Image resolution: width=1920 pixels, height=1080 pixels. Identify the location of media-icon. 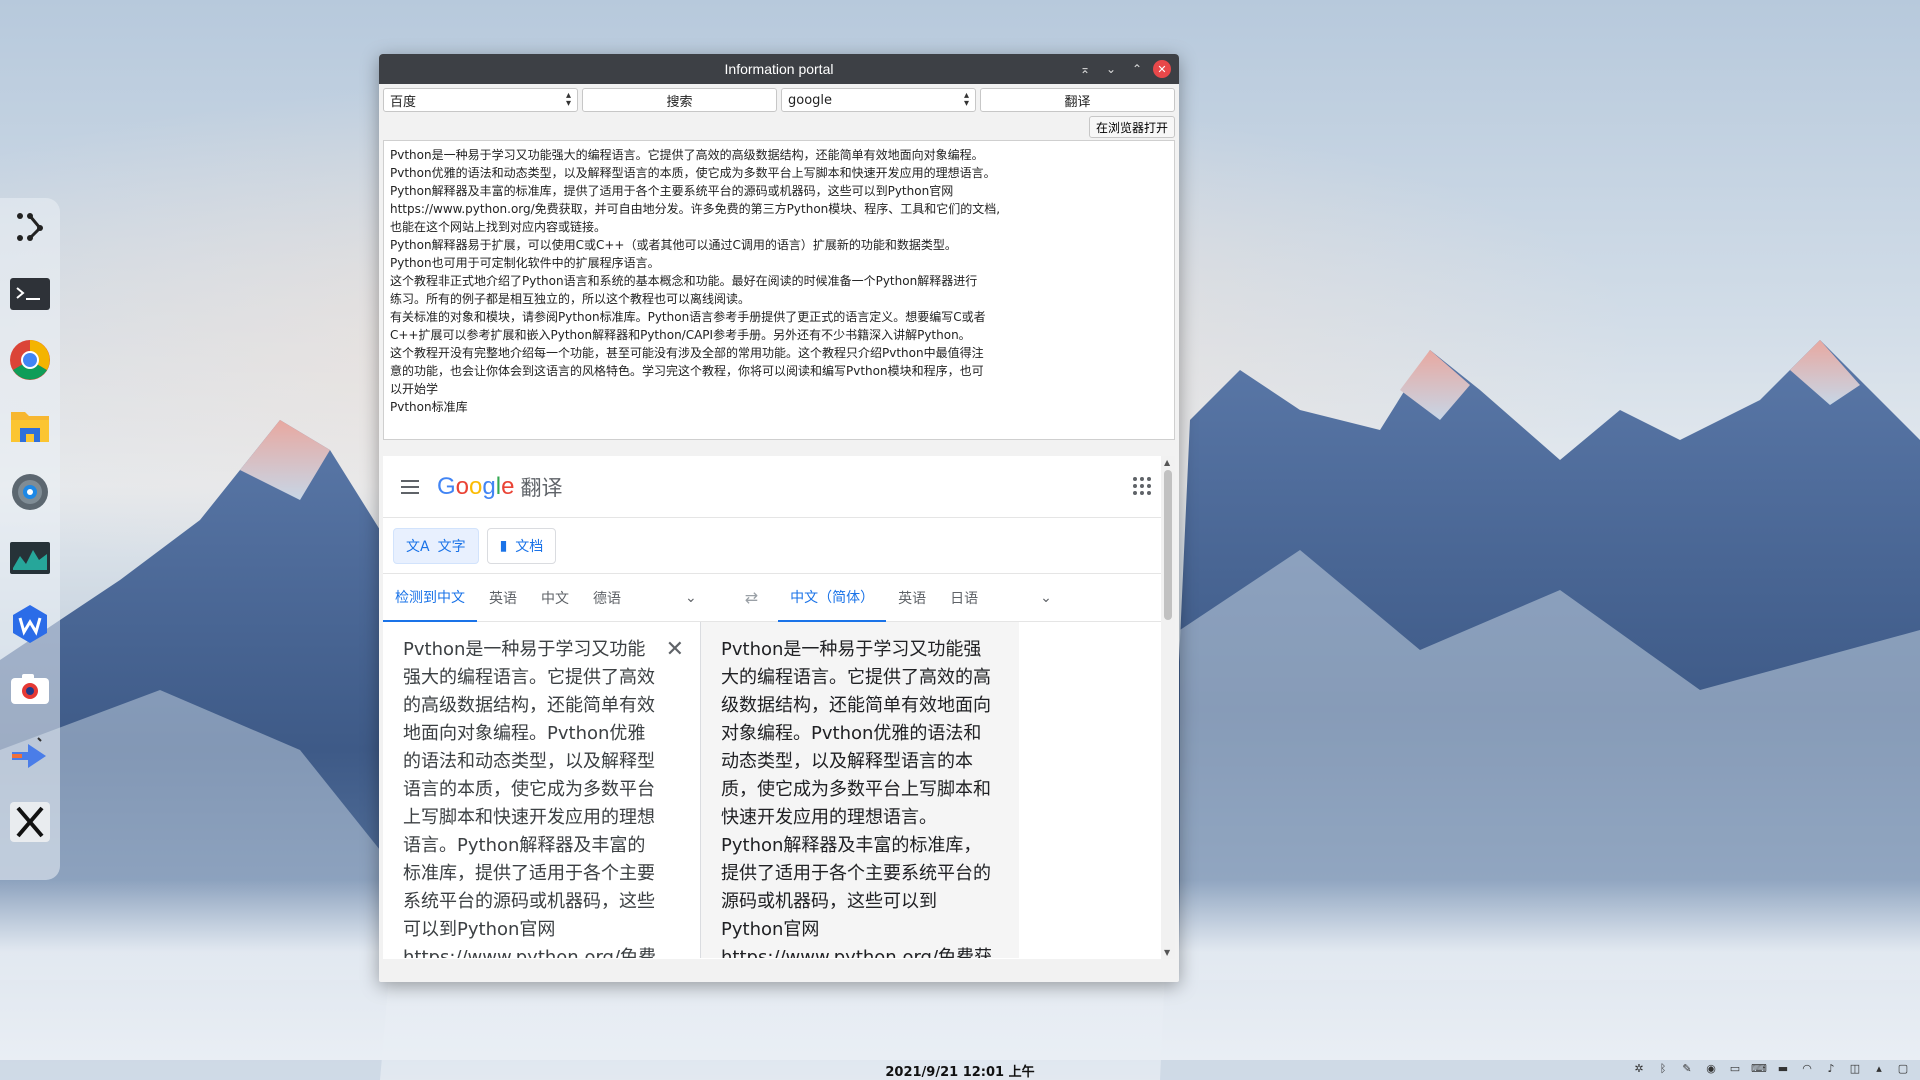
(30, 756).